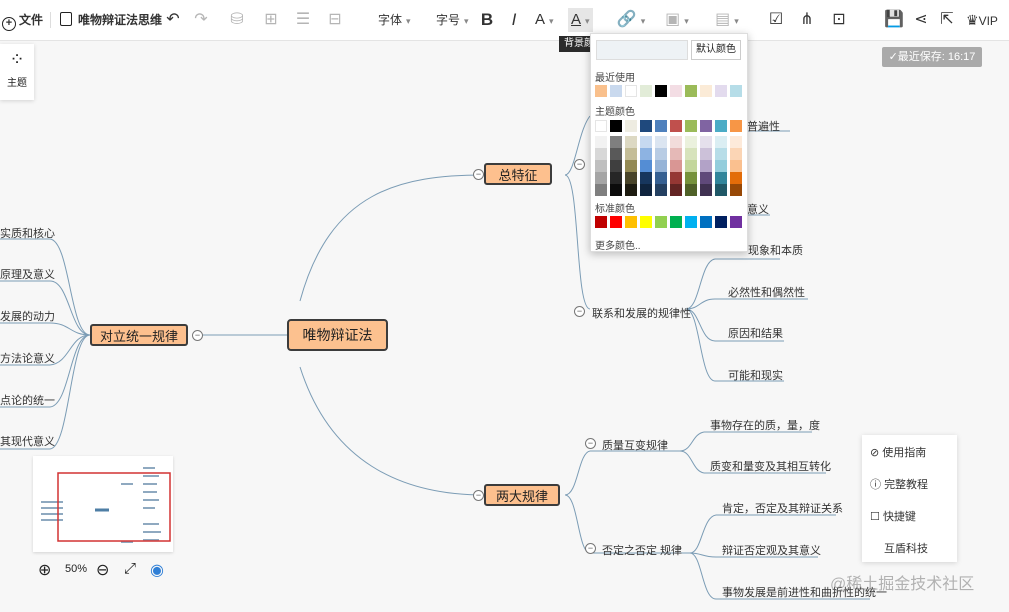 This screenshot has height=612, width=1009. Describe the element at coordinates (44, 570) in the screenshot. I see `zoom-in-icon: ⊕` at that location.